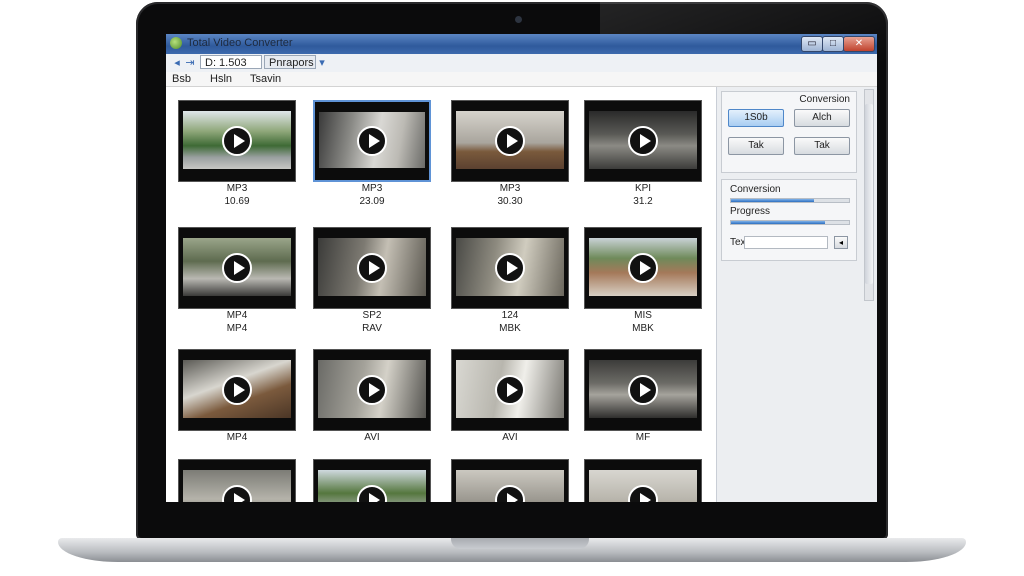  Describe the element at coordinates (190, 63) in the screenshot. I see `arrow-icon: ⇥` at that location.